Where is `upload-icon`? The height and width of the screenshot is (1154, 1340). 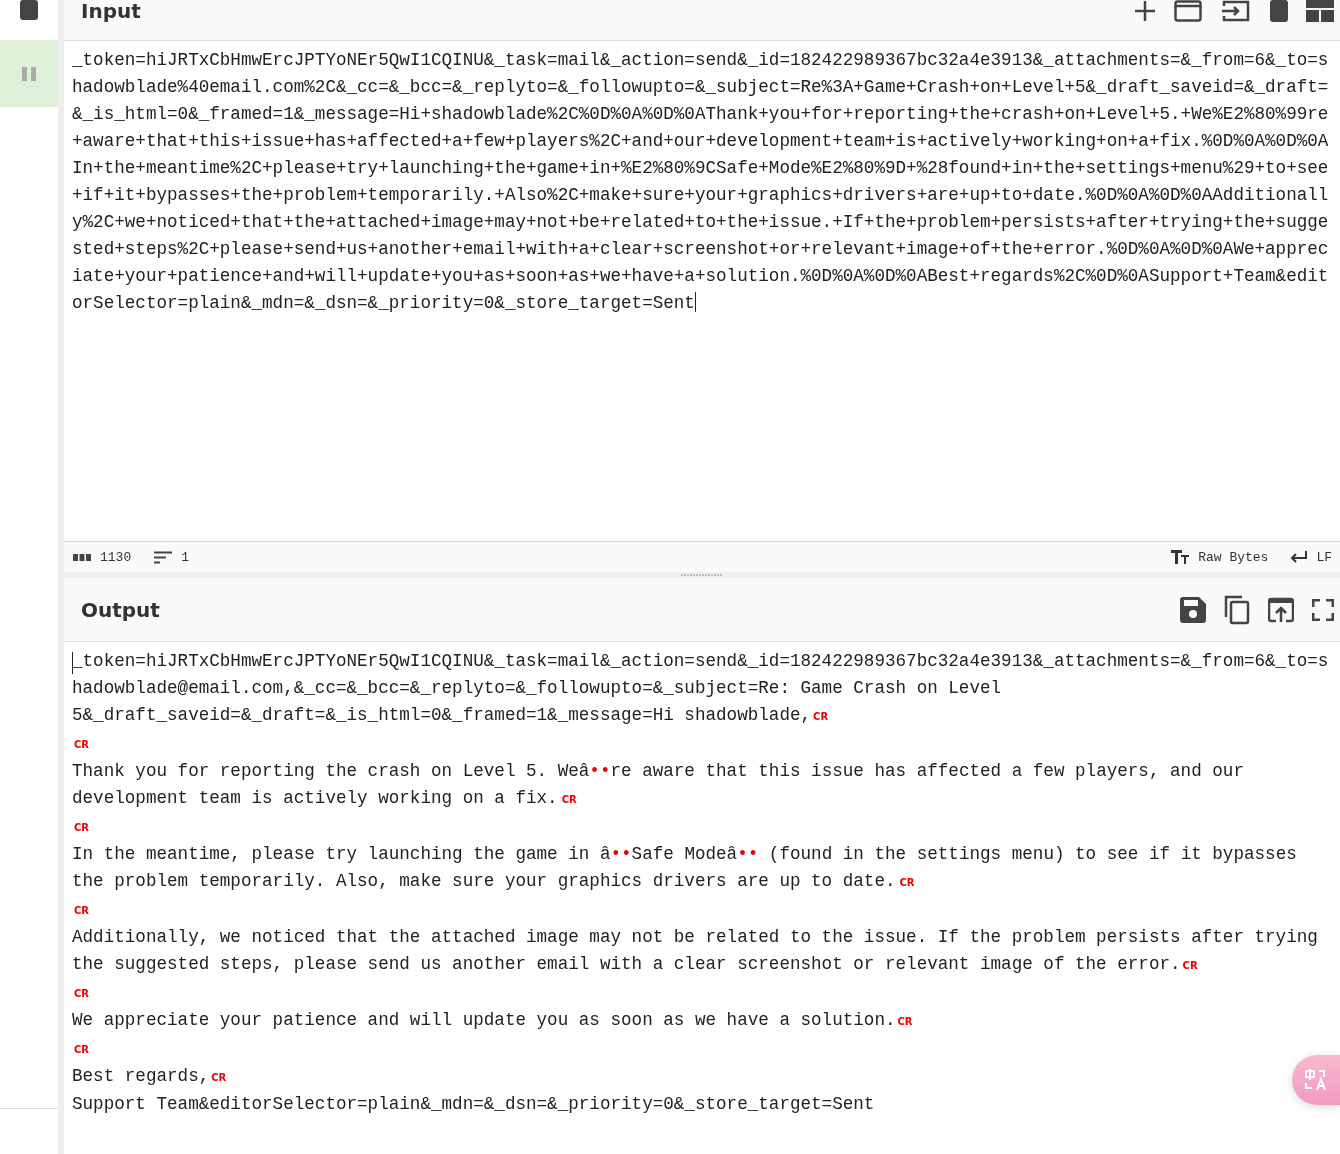
upload-icon is located at coordinates (1281, 609).